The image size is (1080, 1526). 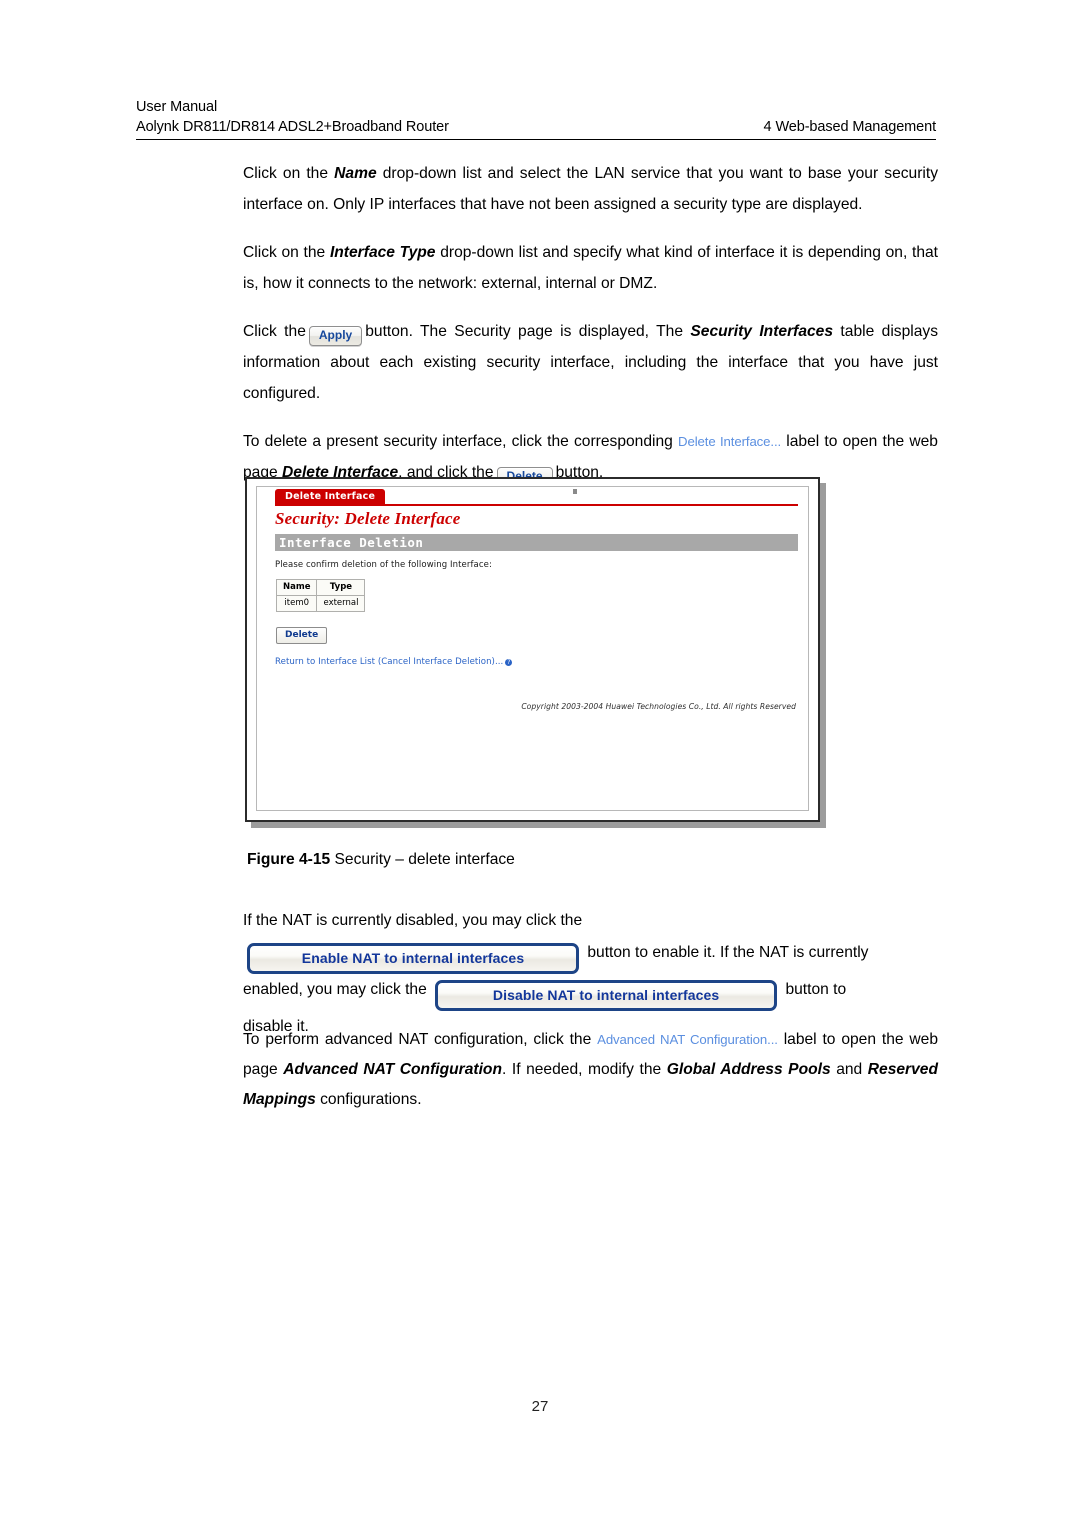 What do you see at coordinates (355, 173) in the screenshot?
I see `p1-term-name: Name` at bounding box center [355, 173].